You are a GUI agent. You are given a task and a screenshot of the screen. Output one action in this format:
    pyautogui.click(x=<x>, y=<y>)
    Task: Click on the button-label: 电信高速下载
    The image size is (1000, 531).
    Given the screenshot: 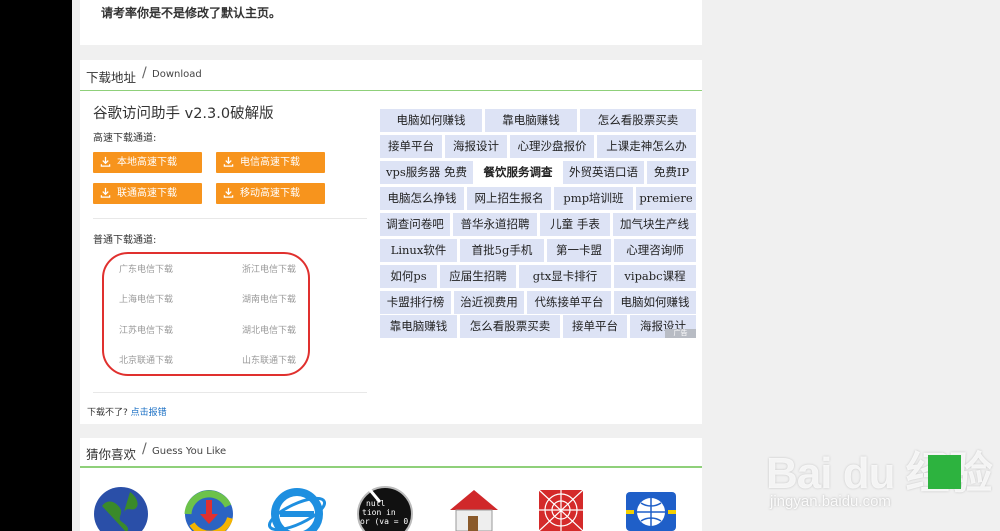 What is the action you would take?
    pyautogui.click(x=270, y=162)
    